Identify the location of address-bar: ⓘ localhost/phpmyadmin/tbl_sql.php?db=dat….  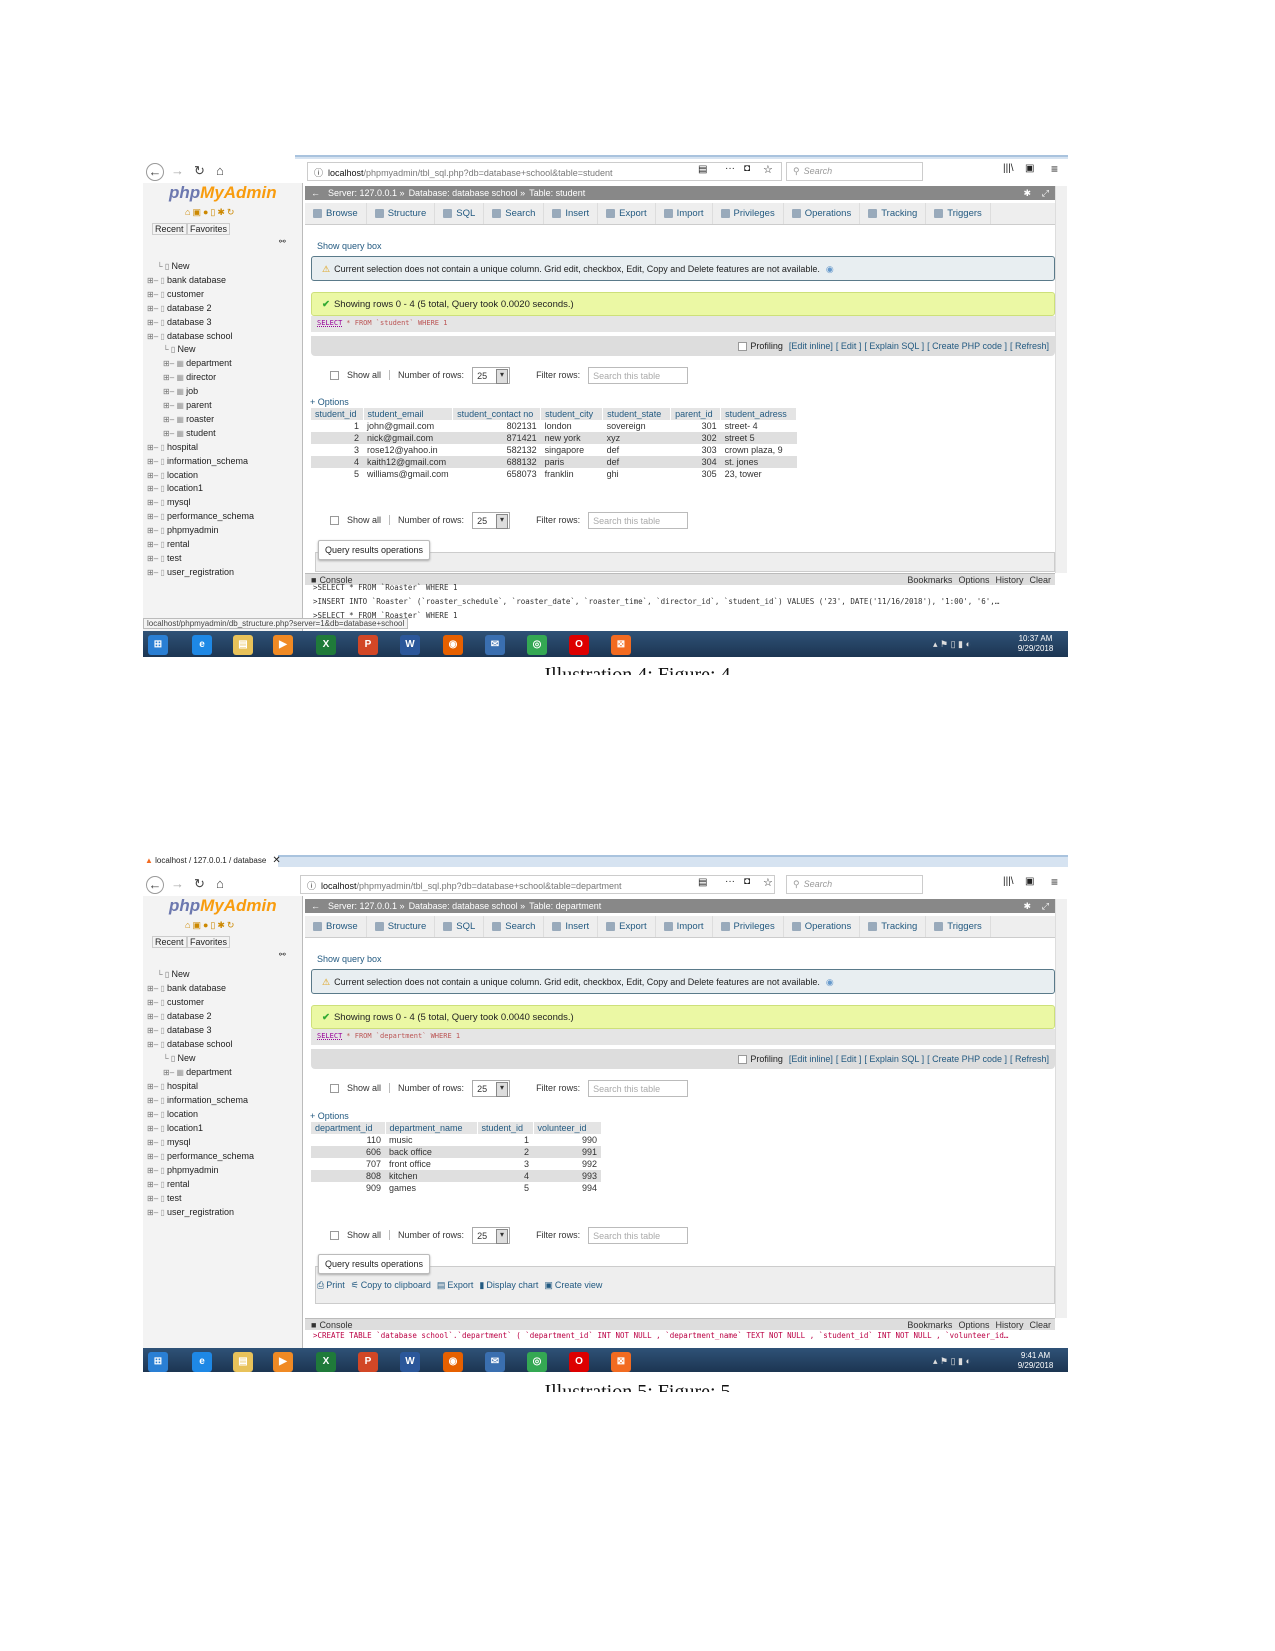
(544, 171).